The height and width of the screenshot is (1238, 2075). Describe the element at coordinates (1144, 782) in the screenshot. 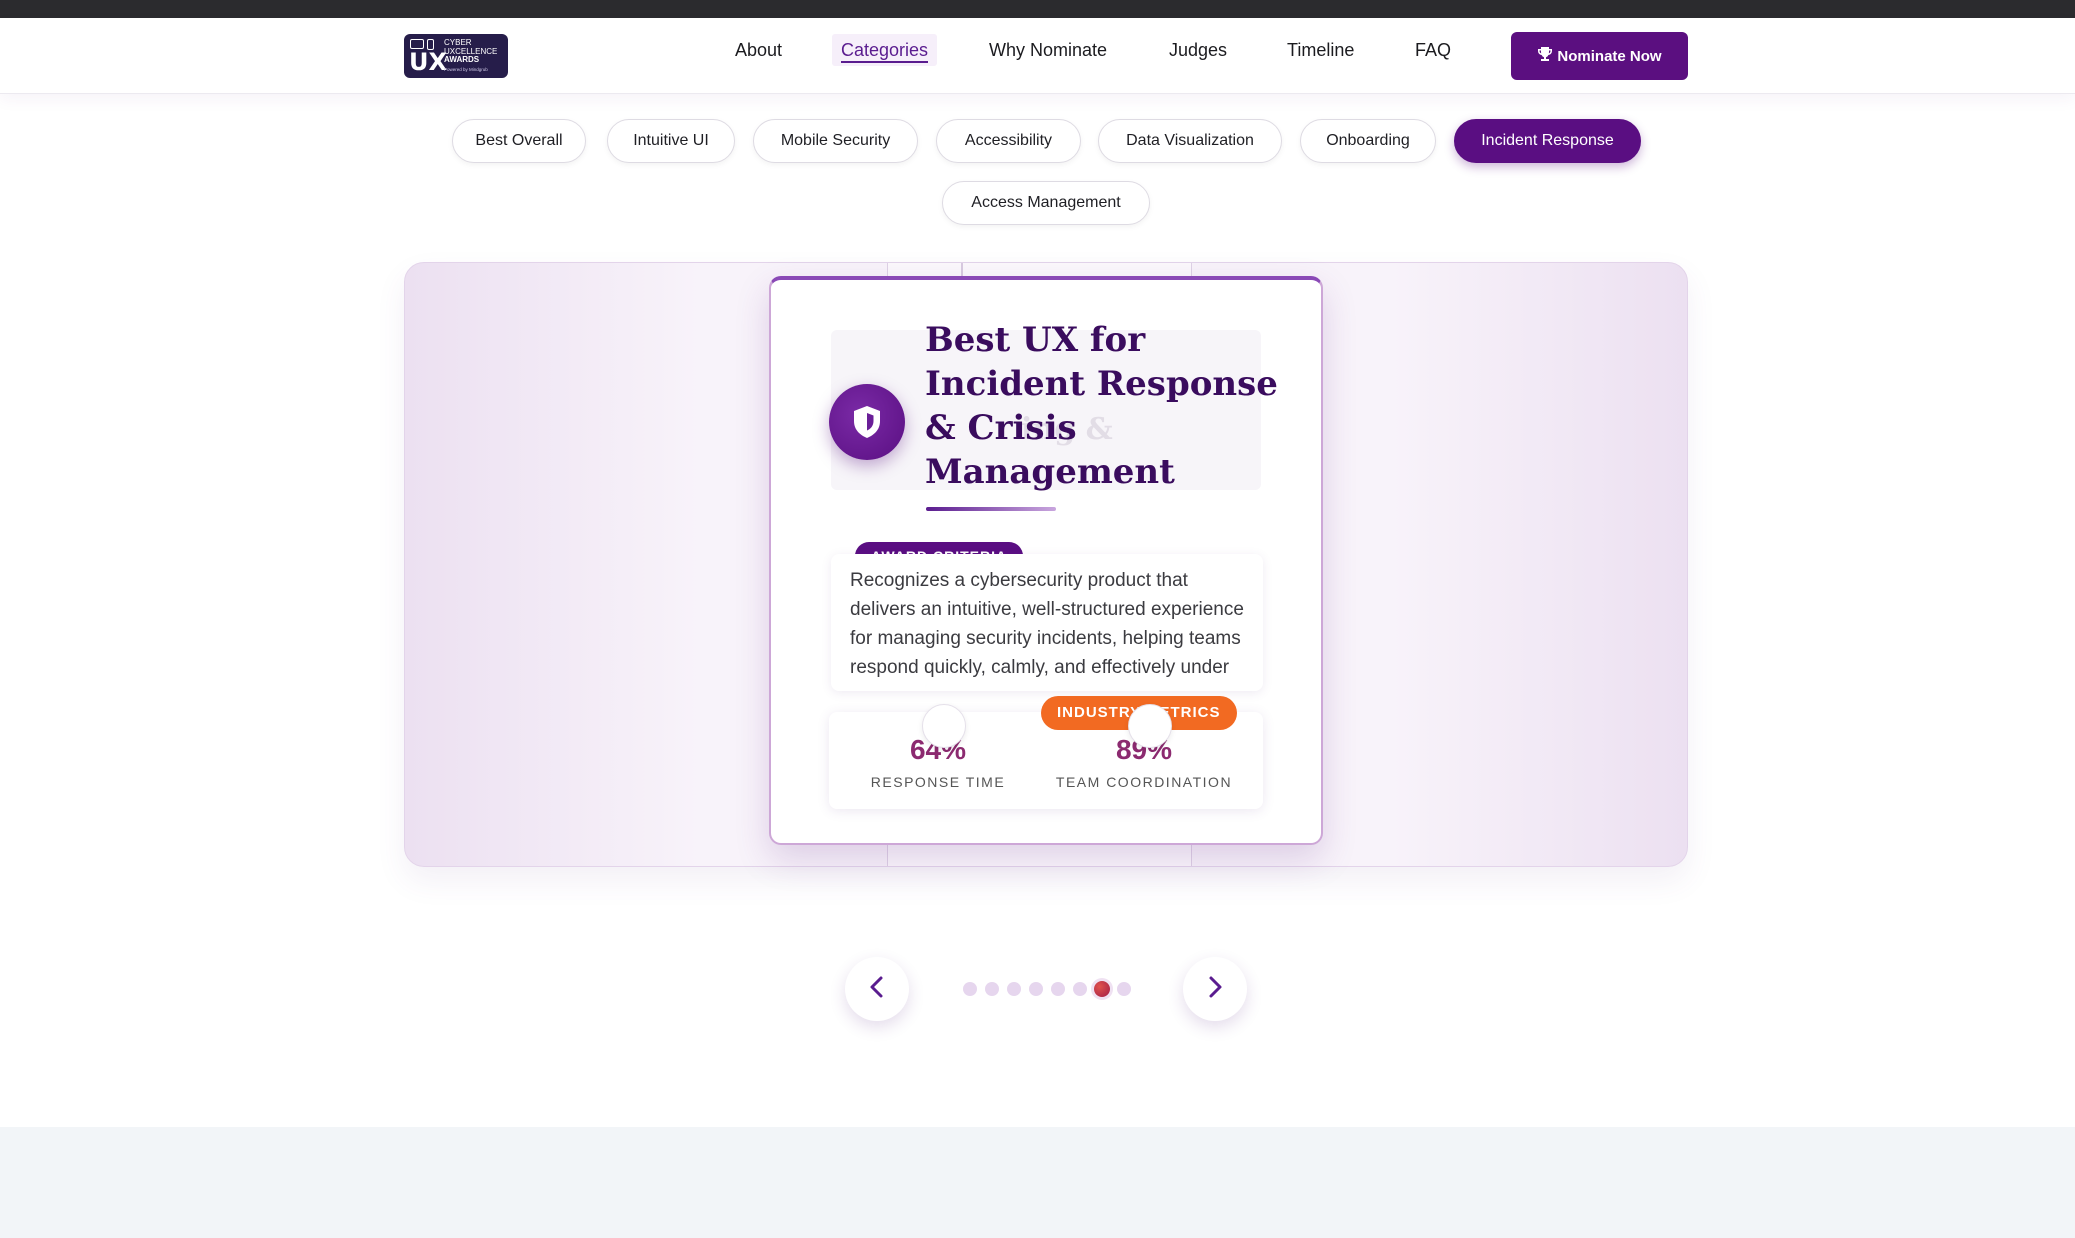

I see `metric-label: TEAM COORDINATION` at that location.